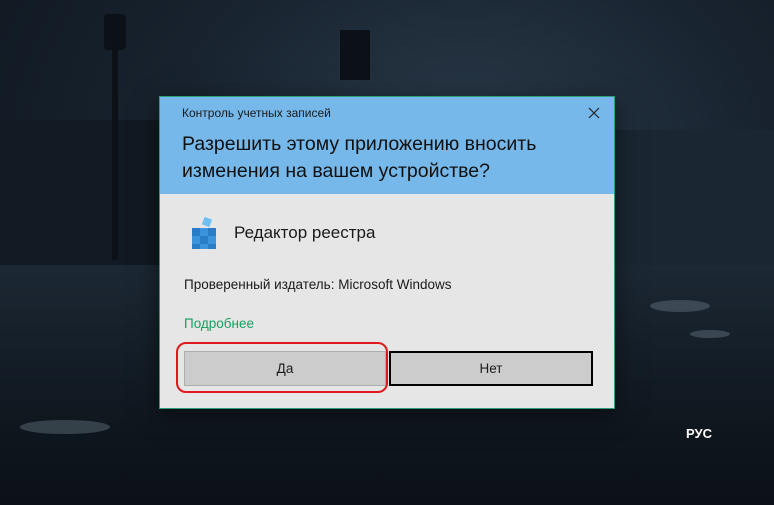  Describe the element at coordinates (355, 55) in the screenshot. I see `monument-silhouette` at that location.